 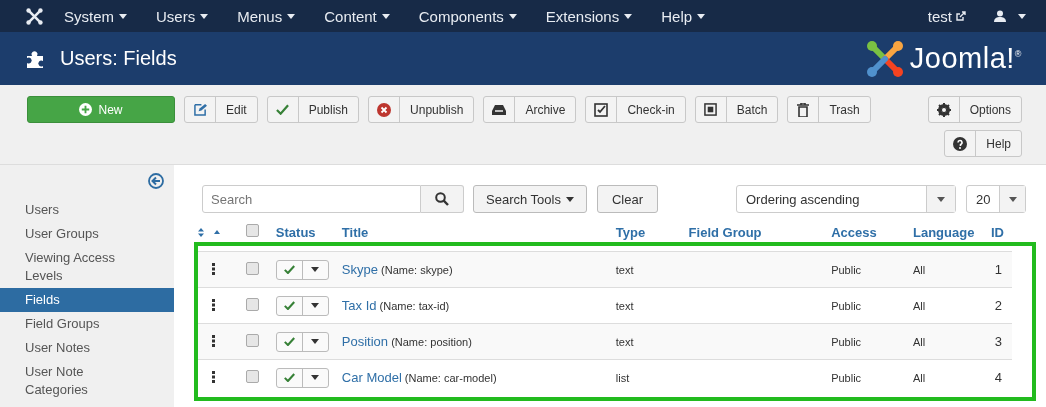 What do you see at coordinates (884, 58) in the screenshot?
I see `logo-icon` at bounding box center [884, 58].